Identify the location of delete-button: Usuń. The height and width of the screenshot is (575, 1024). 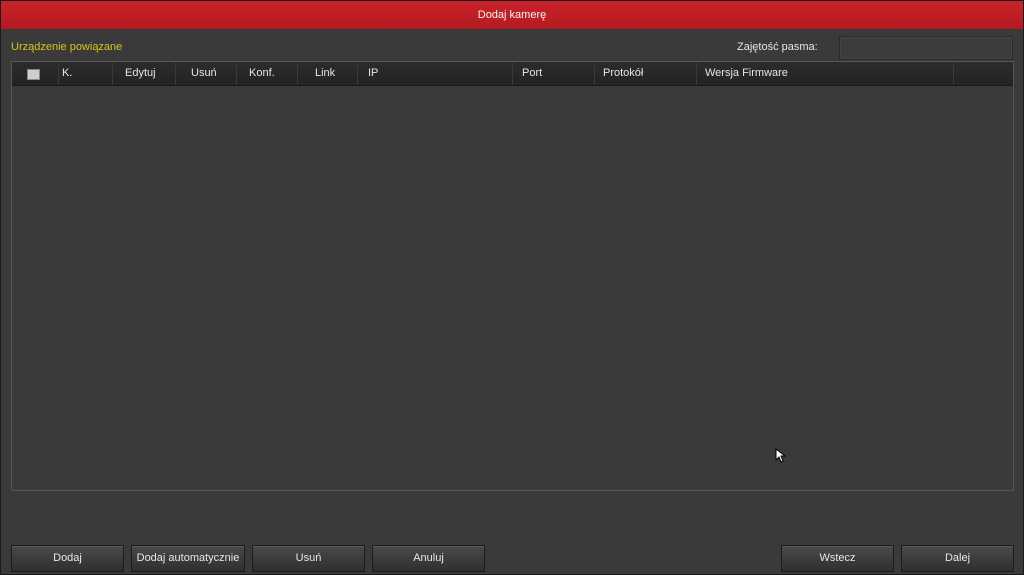
(308, 558).